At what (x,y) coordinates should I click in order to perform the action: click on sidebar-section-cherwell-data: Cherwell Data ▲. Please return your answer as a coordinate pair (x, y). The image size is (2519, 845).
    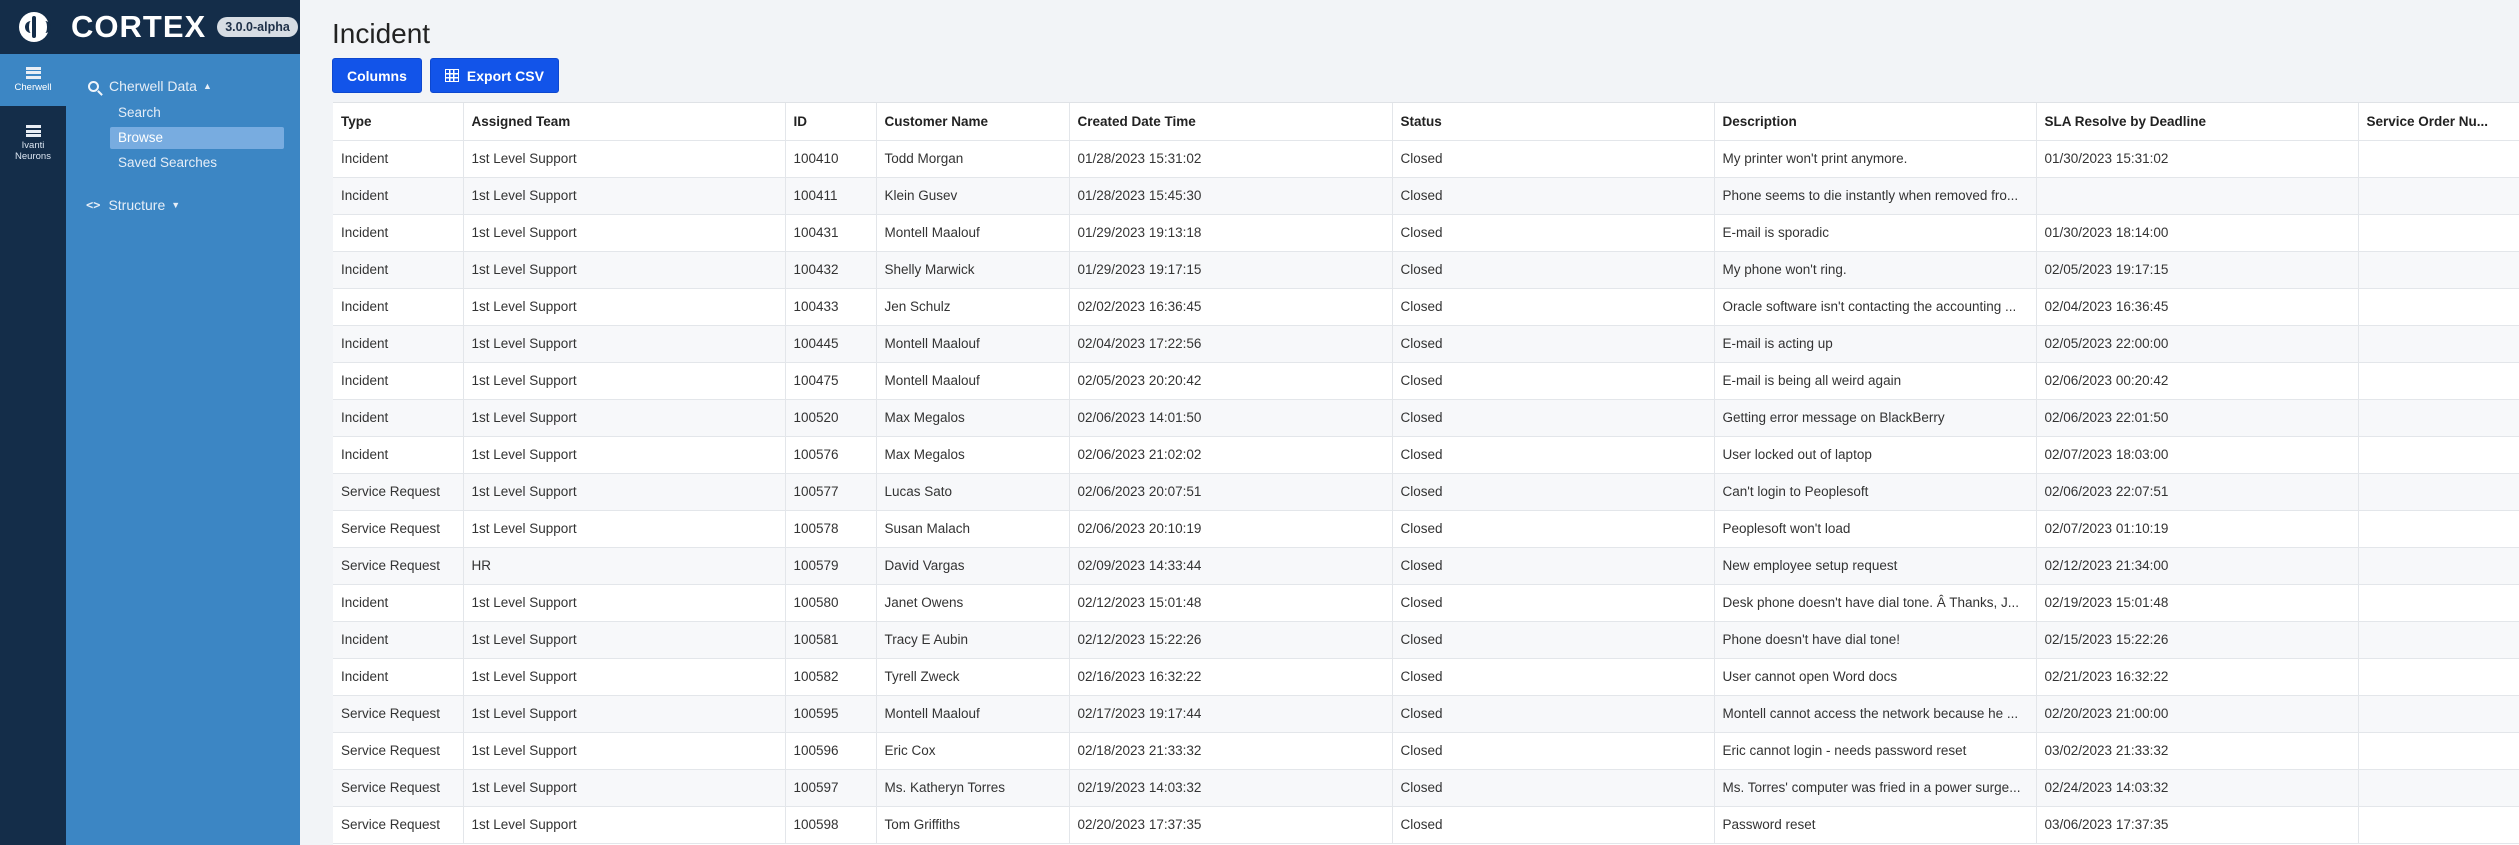
    Looking at the image, I should click on (183, 86).